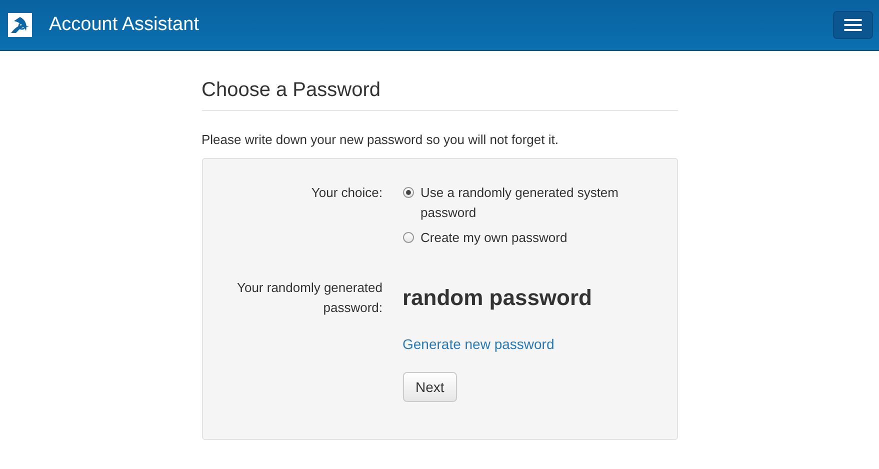  What do you see at coordinates (478, 344) in the screenshot?
I see `generate-password-link: Generate new password` at bounding box center [478, 344].